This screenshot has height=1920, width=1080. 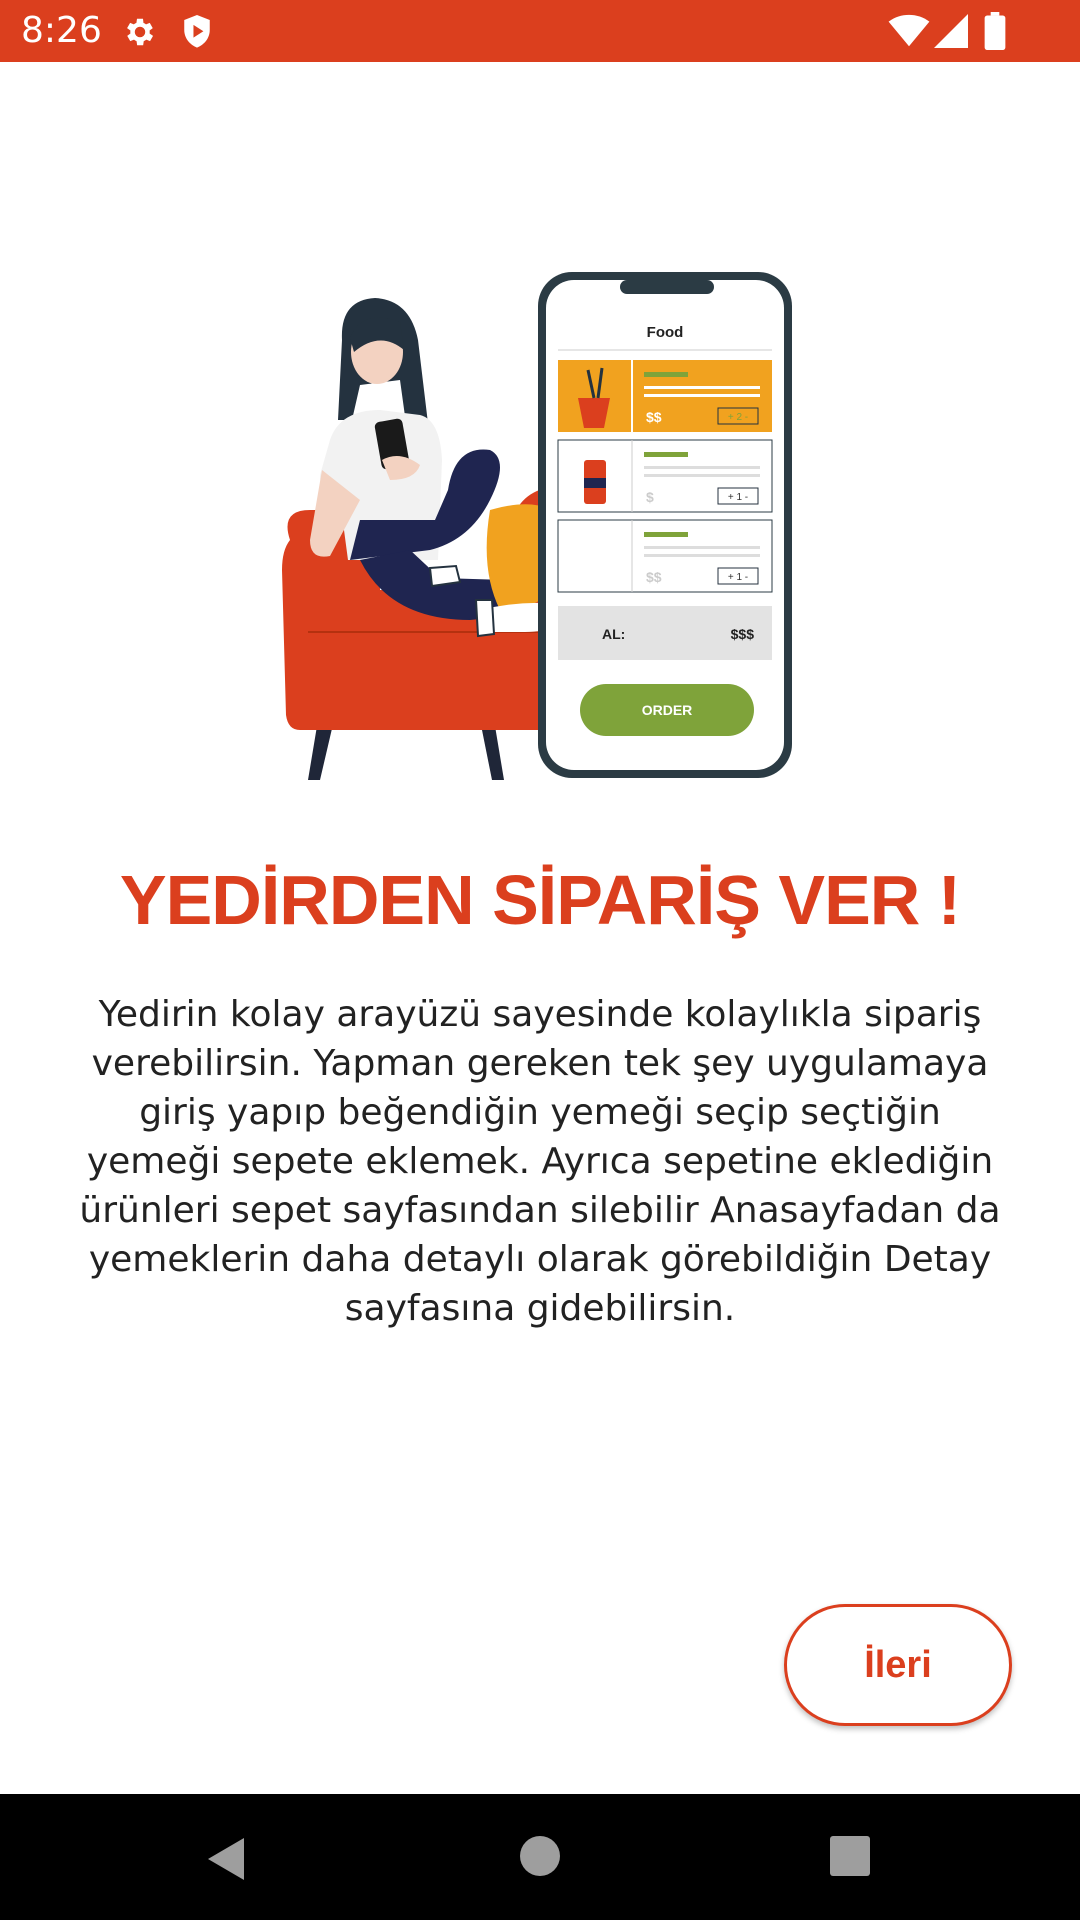 What do you see at coordinates (743, 634) in the screenshot?
I see `total-value: $$$` at bounding box center [743, 634].